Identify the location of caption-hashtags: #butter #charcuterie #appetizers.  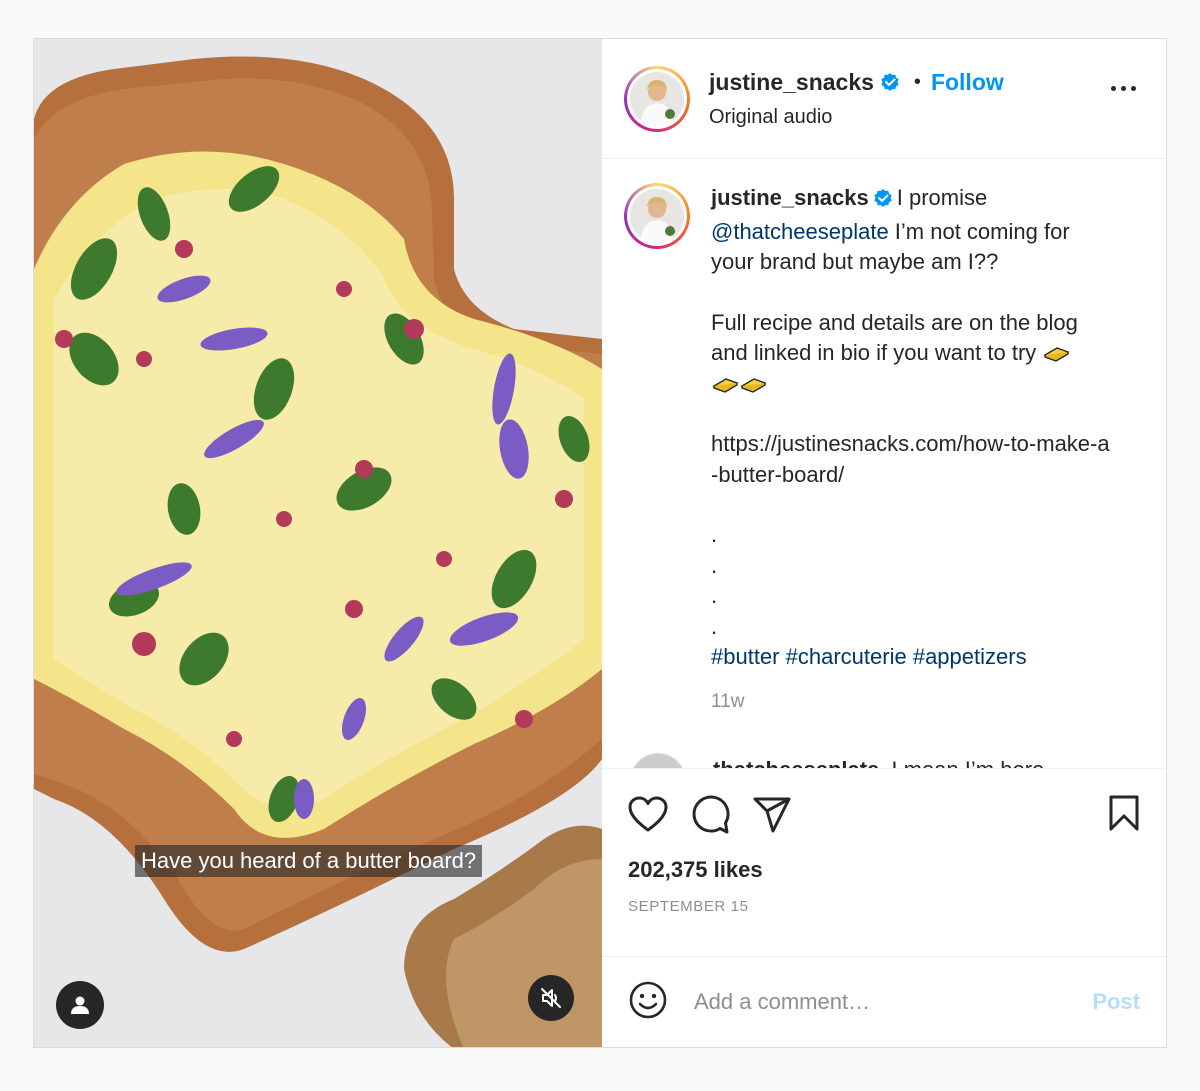
(911, 657).